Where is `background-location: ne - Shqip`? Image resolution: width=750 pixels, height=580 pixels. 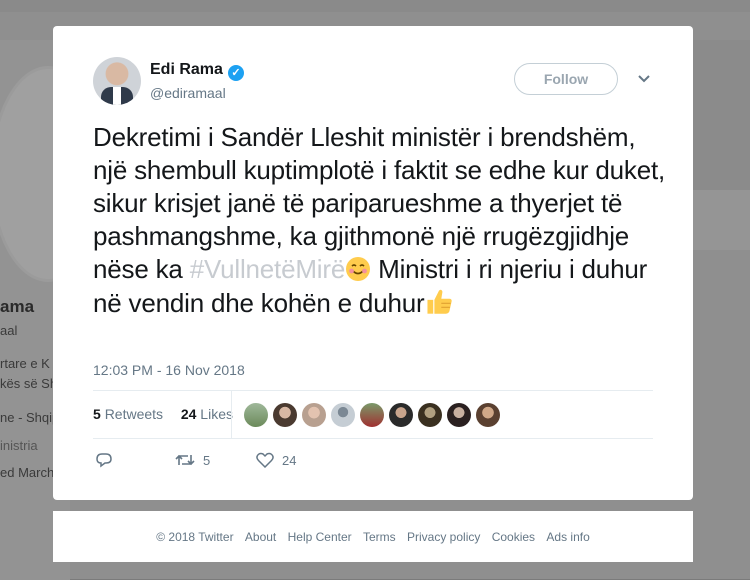 background-location: ne - Shqip is located at coordinates (30, 417).